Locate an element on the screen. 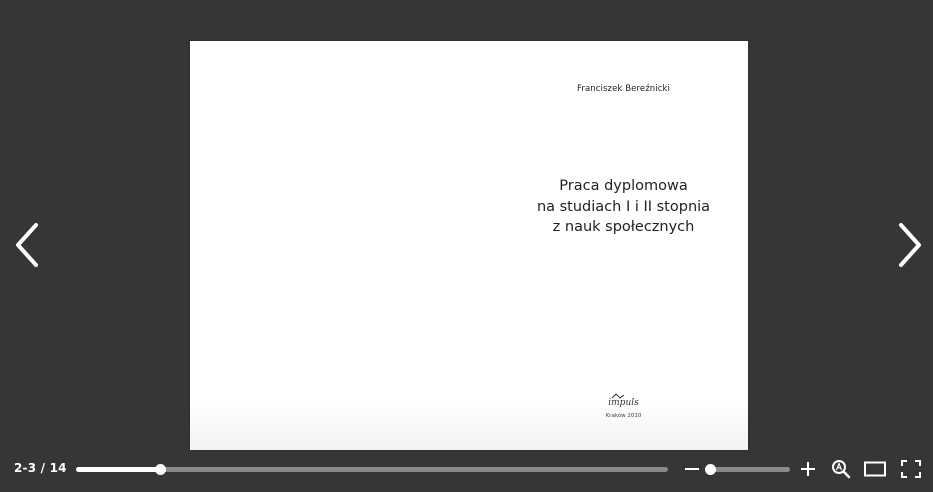 The image size is (933, 492). previous-page-button is located at coordinates (28, 245).